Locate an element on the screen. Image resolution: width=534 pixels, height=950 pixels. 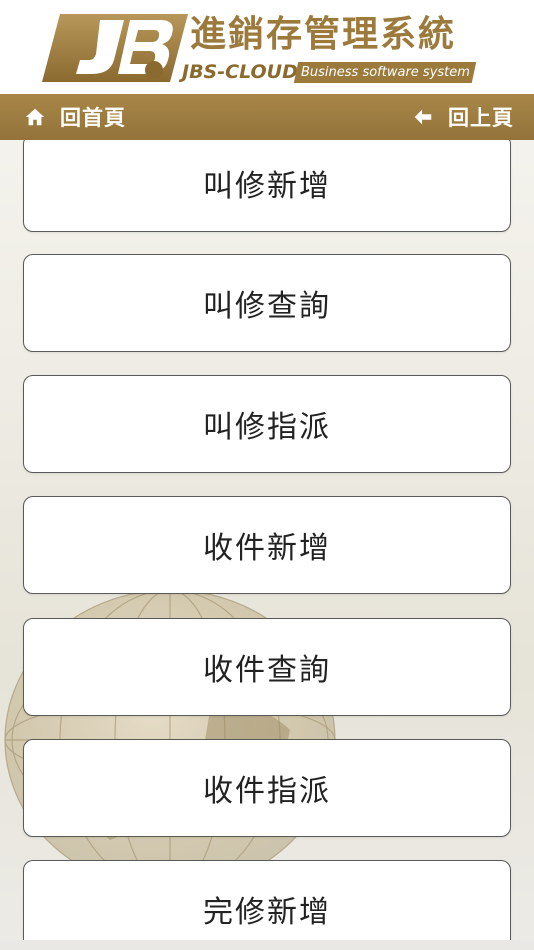
home-icon is located at coordinates (35, 117).